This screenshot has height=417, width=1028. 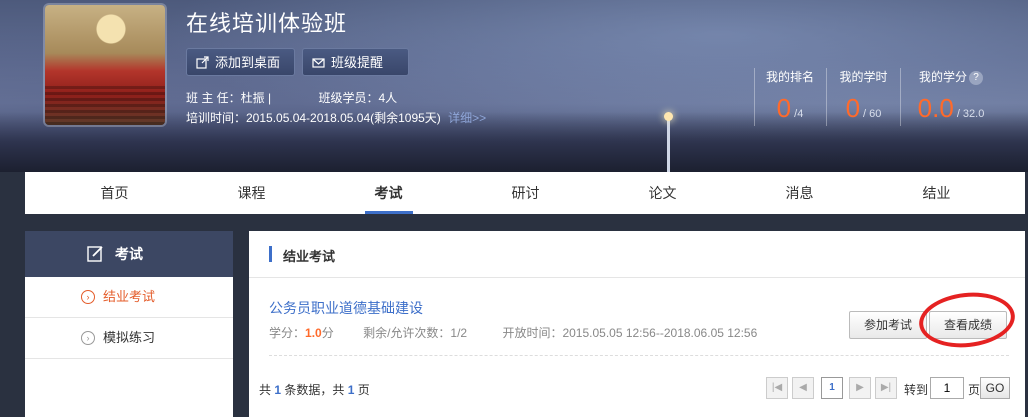 What do you see at coordinates (947, 388) in the screenshot?
I see `page-number-input` at bounding box center [947, 388].